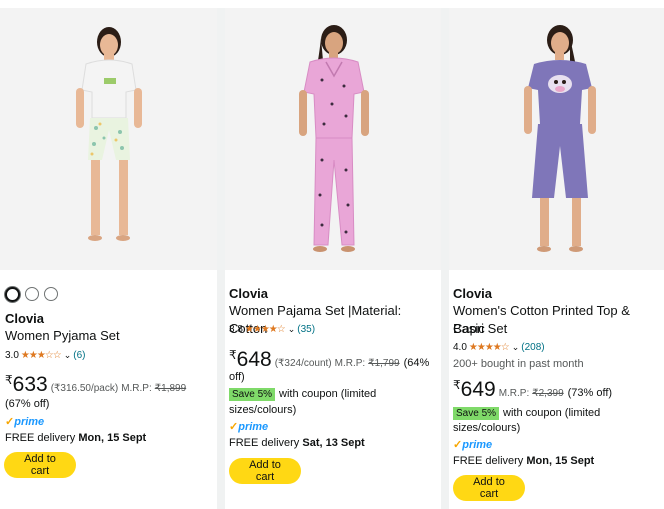 This screenshot has height=509, width=664. What do you see at coordinates (532, 347) in the screenshot?
I see `review-count: (208)` at bounding box center [532, 347].